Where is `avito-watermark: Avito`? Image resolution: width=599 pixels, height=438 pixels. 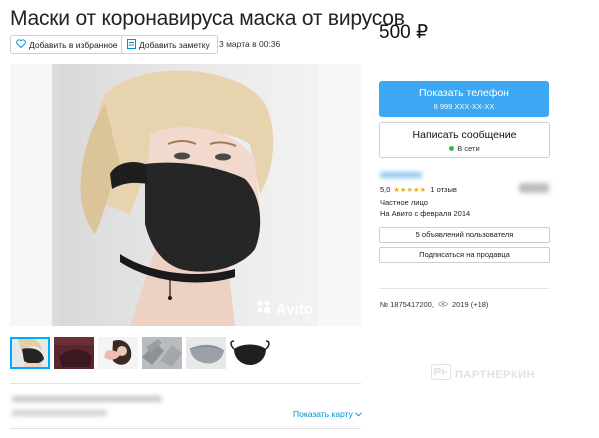
avito-watermark: Avito is located at coordinates (284, 309).